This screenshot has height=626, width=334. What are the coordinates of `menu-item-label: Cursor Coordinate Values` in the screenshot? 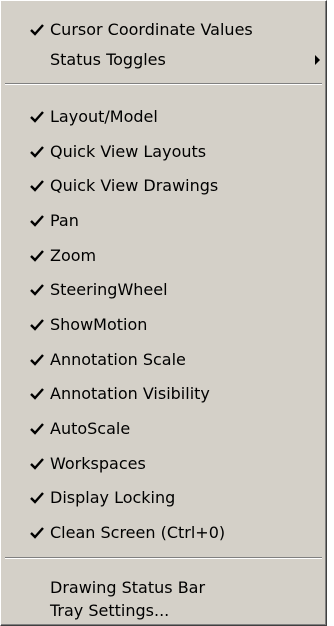 It's located at (151, 29).